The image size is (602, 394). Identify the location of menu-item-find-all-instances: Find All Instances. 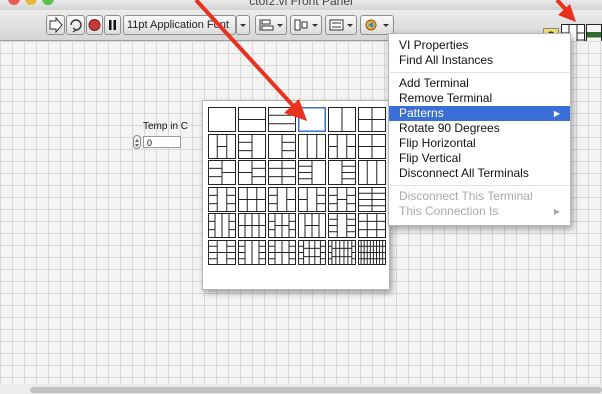
(479, 60).